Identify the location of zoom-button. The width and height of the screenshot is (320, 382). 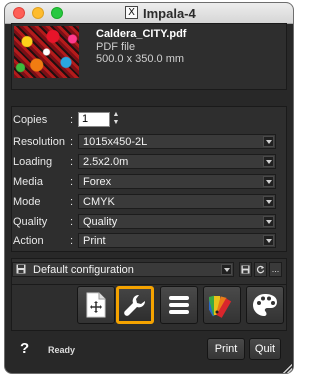
(57, 13).